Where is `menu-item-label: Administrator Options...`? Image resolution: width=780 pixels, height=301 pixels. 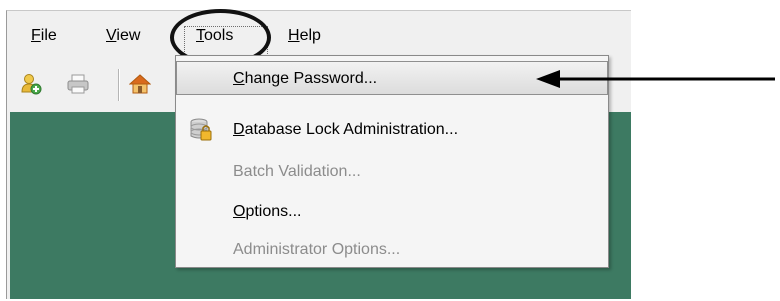
menu-item-label: Administrator Options... is located at coordinates (317, 249).